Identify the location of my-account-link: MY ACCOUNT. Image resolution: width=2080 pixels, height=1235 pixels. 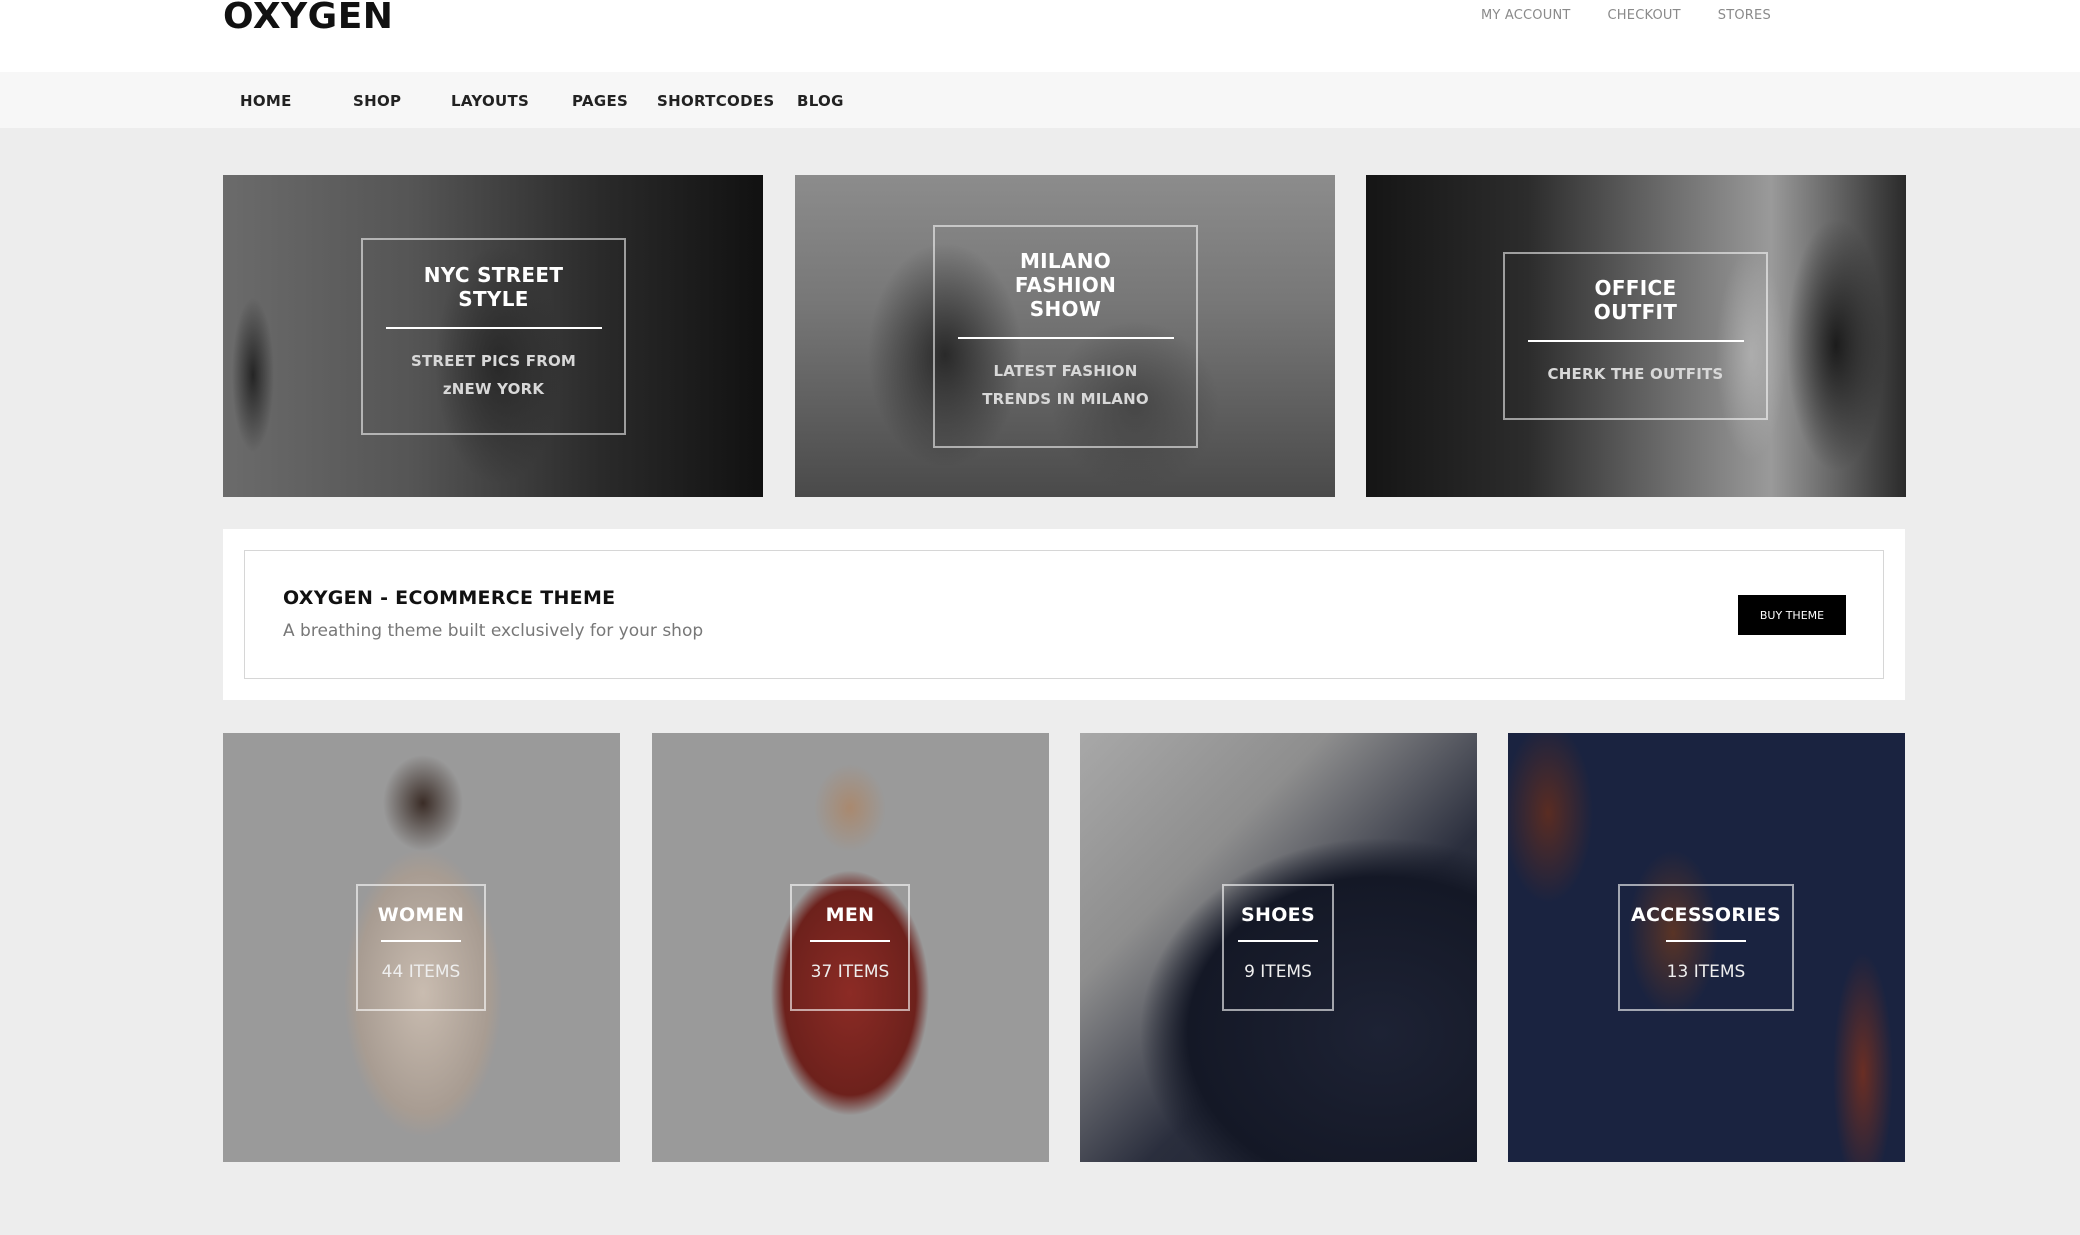
(1526, 15).